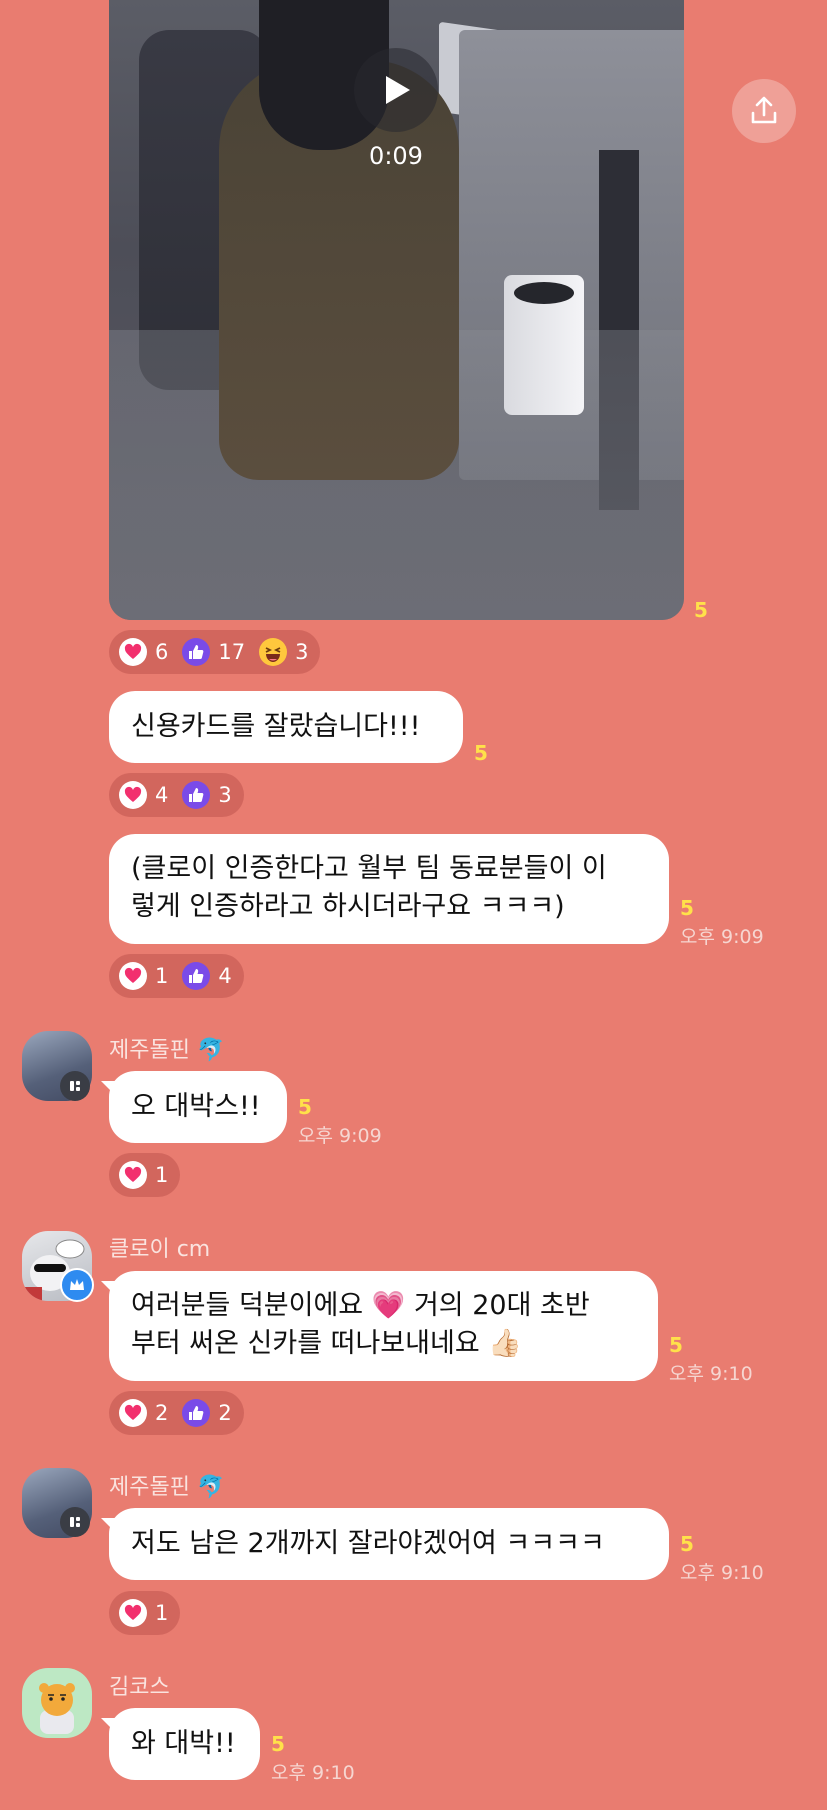  Describe the element at coordinates (160, 1249) in the screenshot. I see `sender-name: 클로이 cm` at that location.